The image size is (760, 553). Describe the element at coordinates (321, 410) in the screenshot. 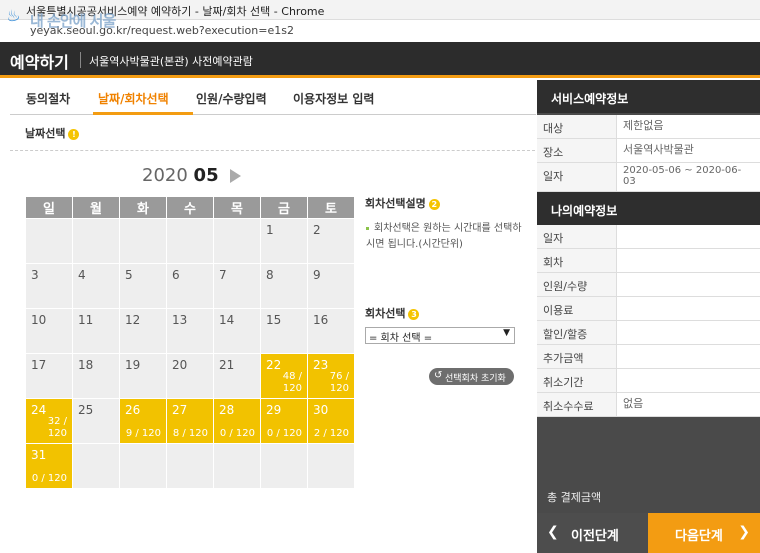

I see `day-number: 30` at that location.